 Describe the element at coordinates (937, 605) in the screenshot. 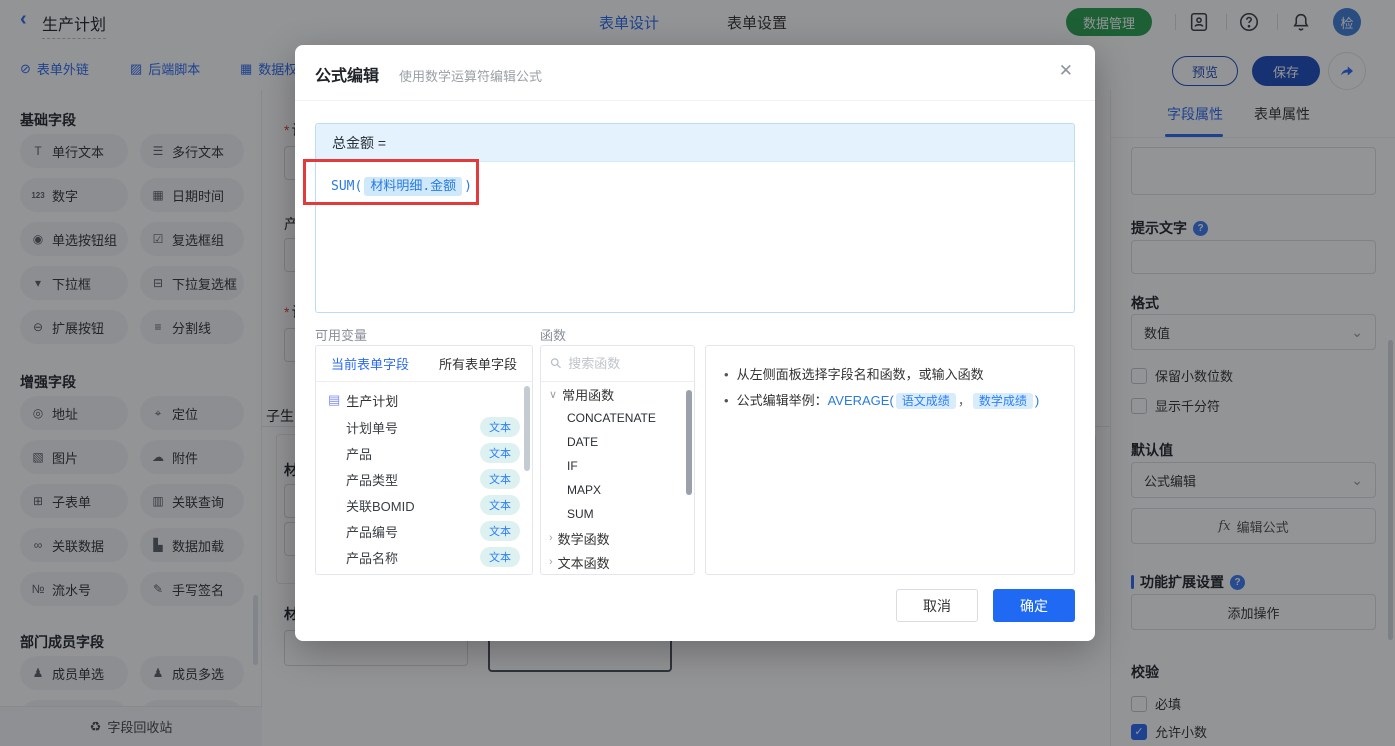

I see `cancel-button: 取消` at that location.